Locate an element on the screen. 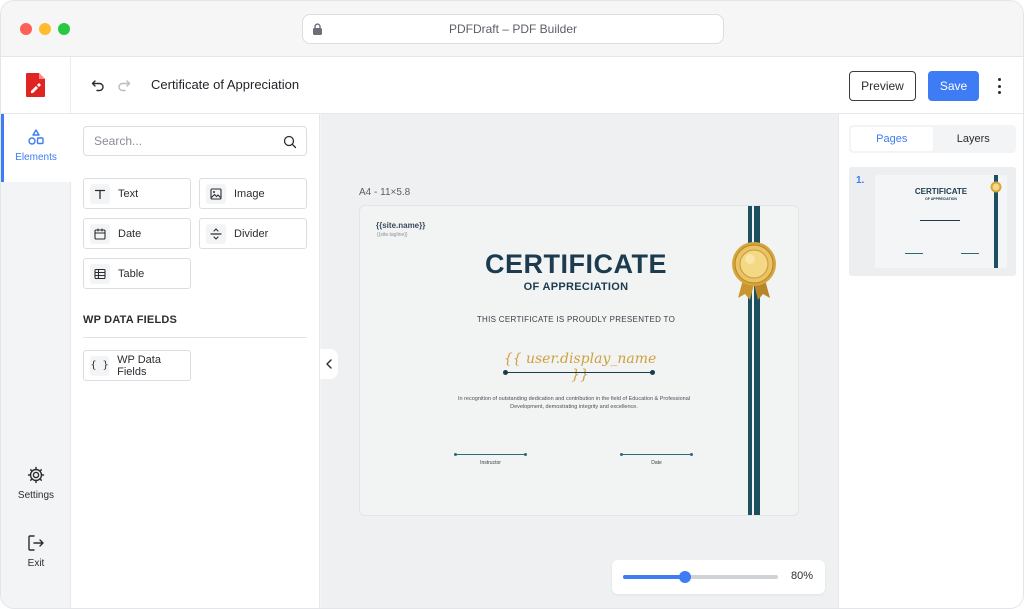  panel-tabs: Pages Layers is located at coordinates (932, 139).